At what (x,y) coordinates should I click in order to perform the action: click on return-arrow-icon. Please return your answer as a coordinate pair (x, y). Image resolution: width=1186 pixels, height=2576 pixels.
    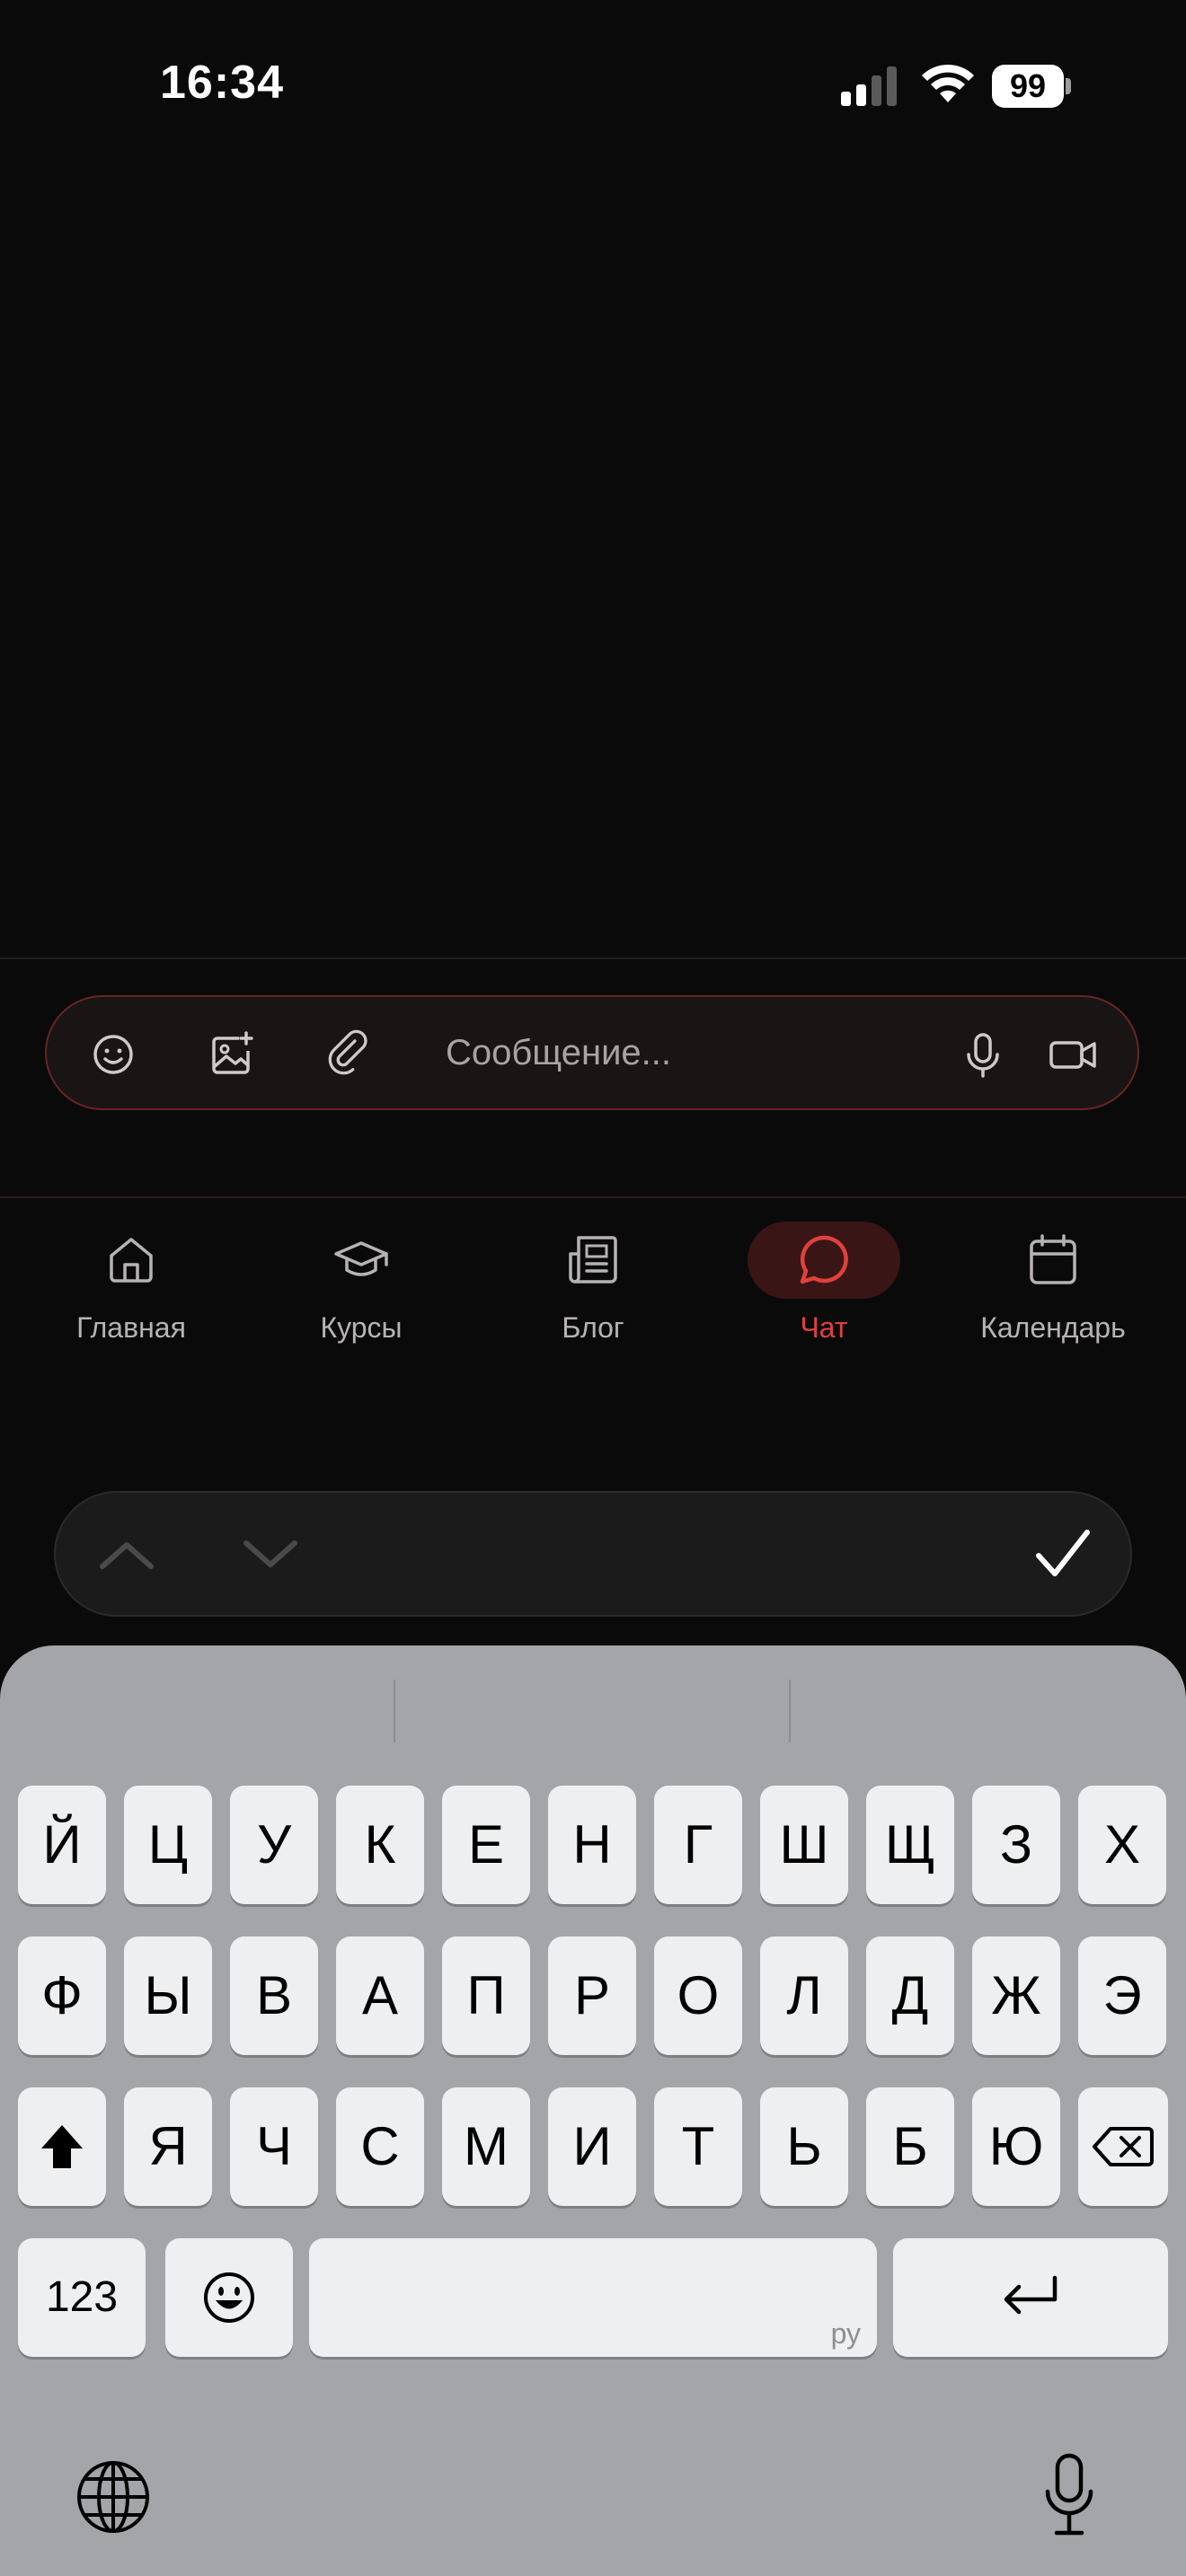
    Looking at the image, I should click on (1031, 2295).